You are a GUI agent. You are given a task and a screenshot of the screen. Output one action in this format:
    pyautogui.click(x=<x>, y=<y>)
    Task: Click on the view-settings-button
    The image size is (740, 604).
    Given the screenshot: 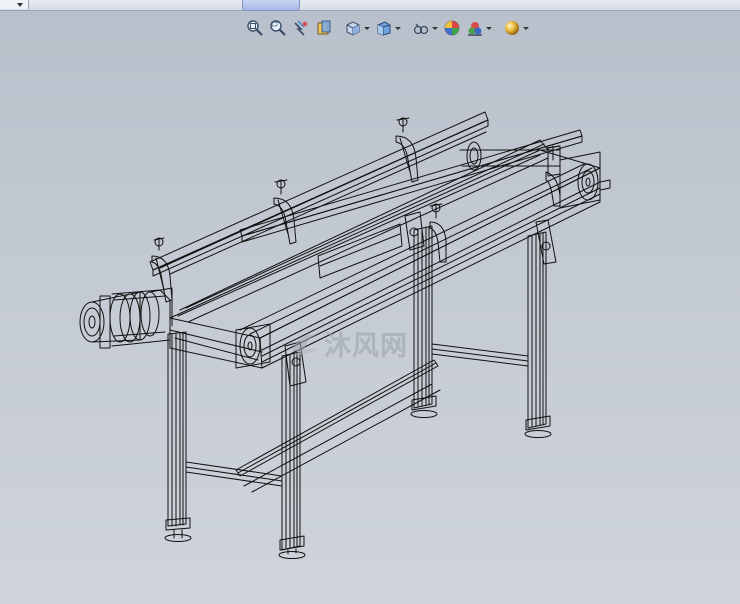 What is the action you would take?
    pyautogui.click(x=516, y=28)
    